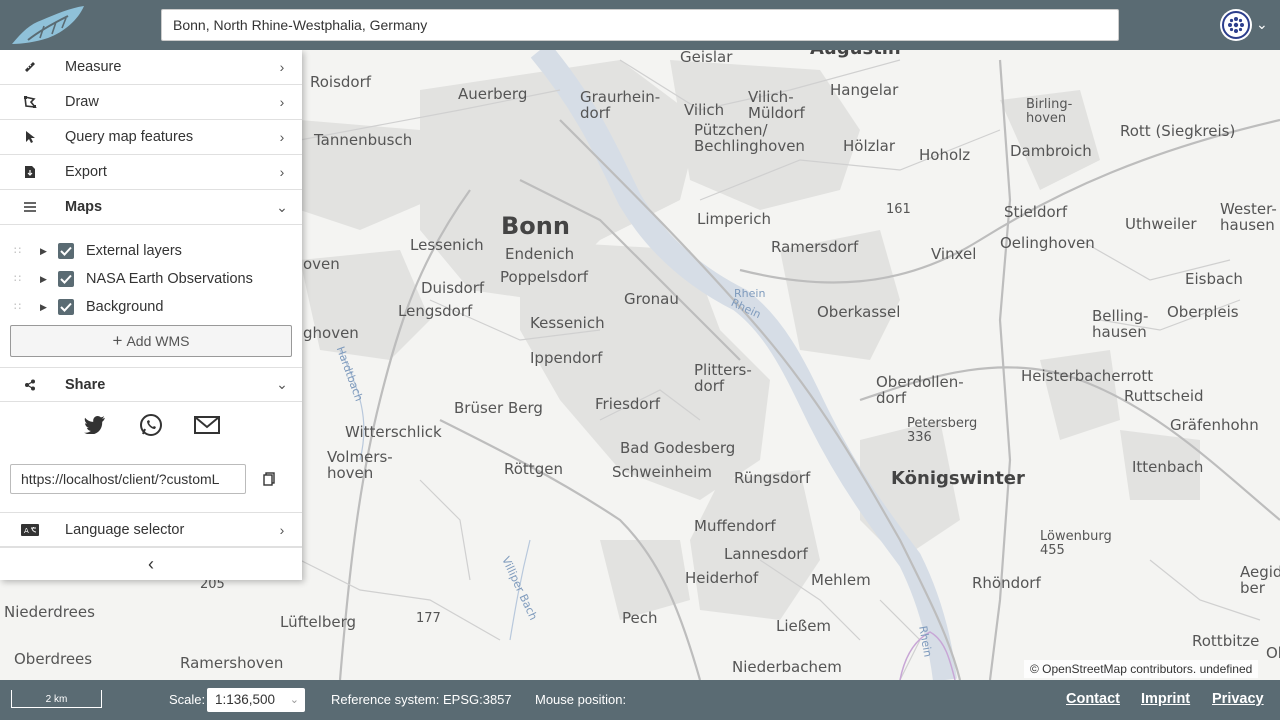 Image resolution: width=1280 pixels, height=720 pixels. Describe the element at coordinates (125, 307) in the screenshot. I see `layer-label: Background` at that location.